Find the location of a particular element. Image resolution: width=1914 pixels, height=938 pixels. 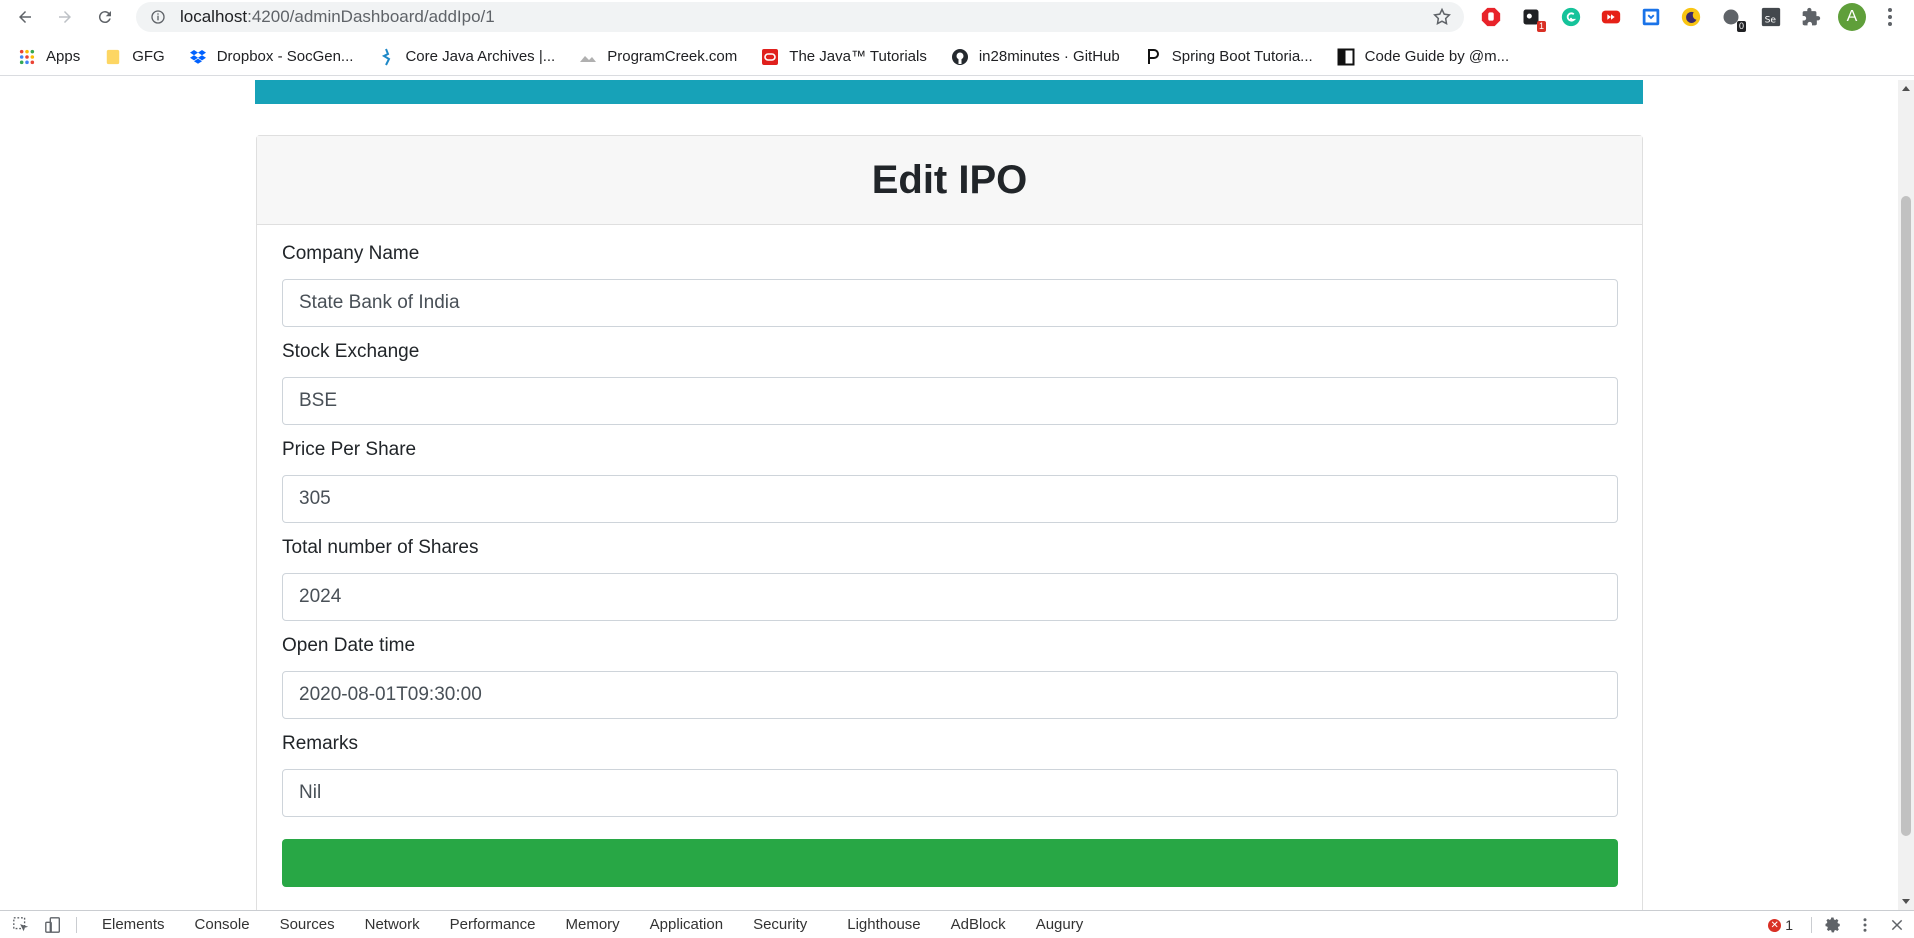

back-button is located at coordinates (25, 17).